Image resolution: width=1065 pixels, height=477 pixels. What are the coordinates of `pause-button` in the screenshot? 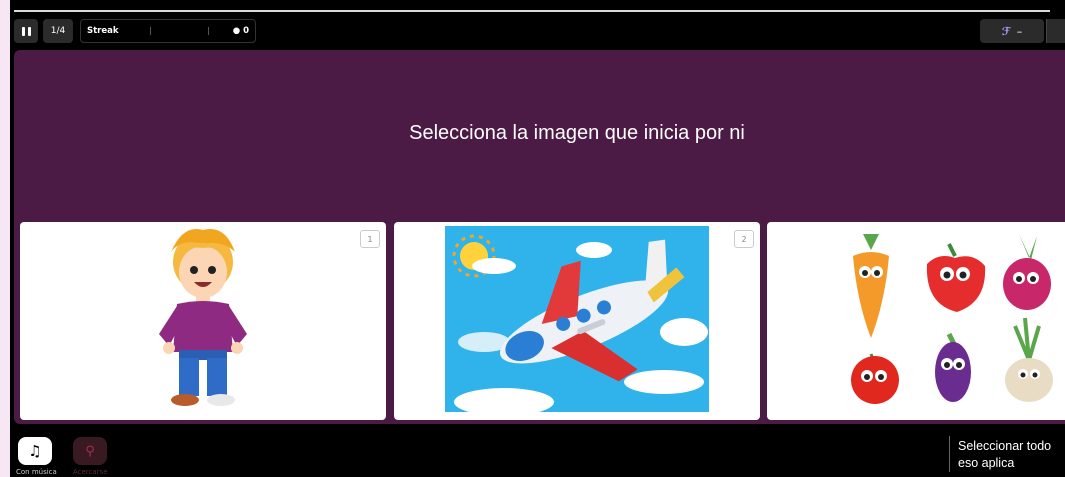 It's located at (26, 31).